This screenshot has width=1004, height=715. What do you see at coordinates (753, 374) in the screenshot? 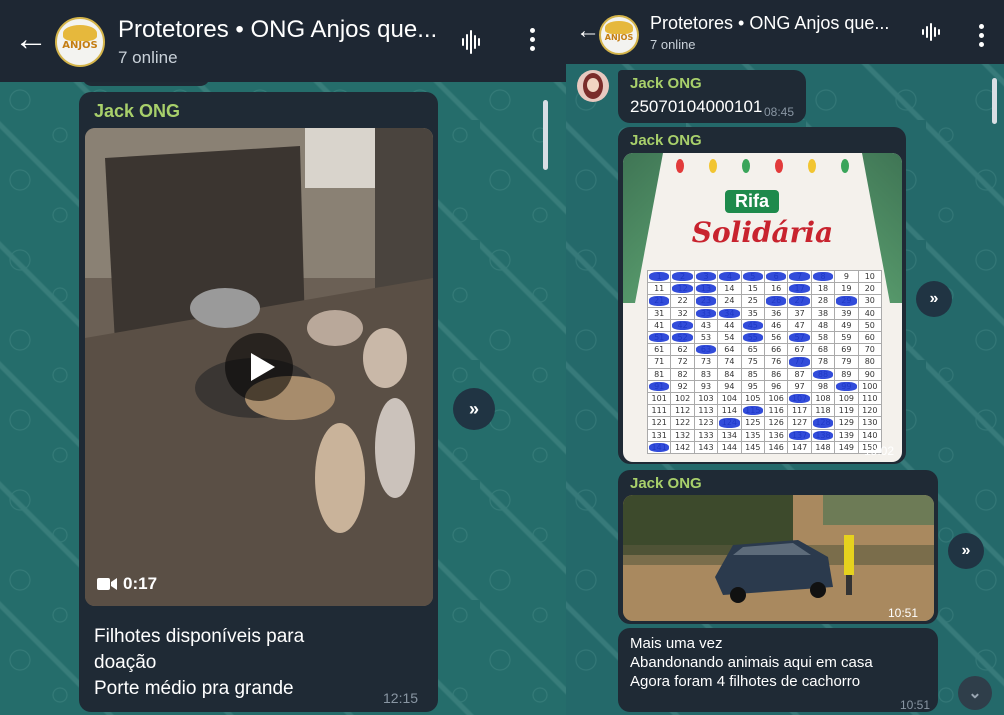
I see `rifa-number-cell: 85` at bounding box center [753, 374].